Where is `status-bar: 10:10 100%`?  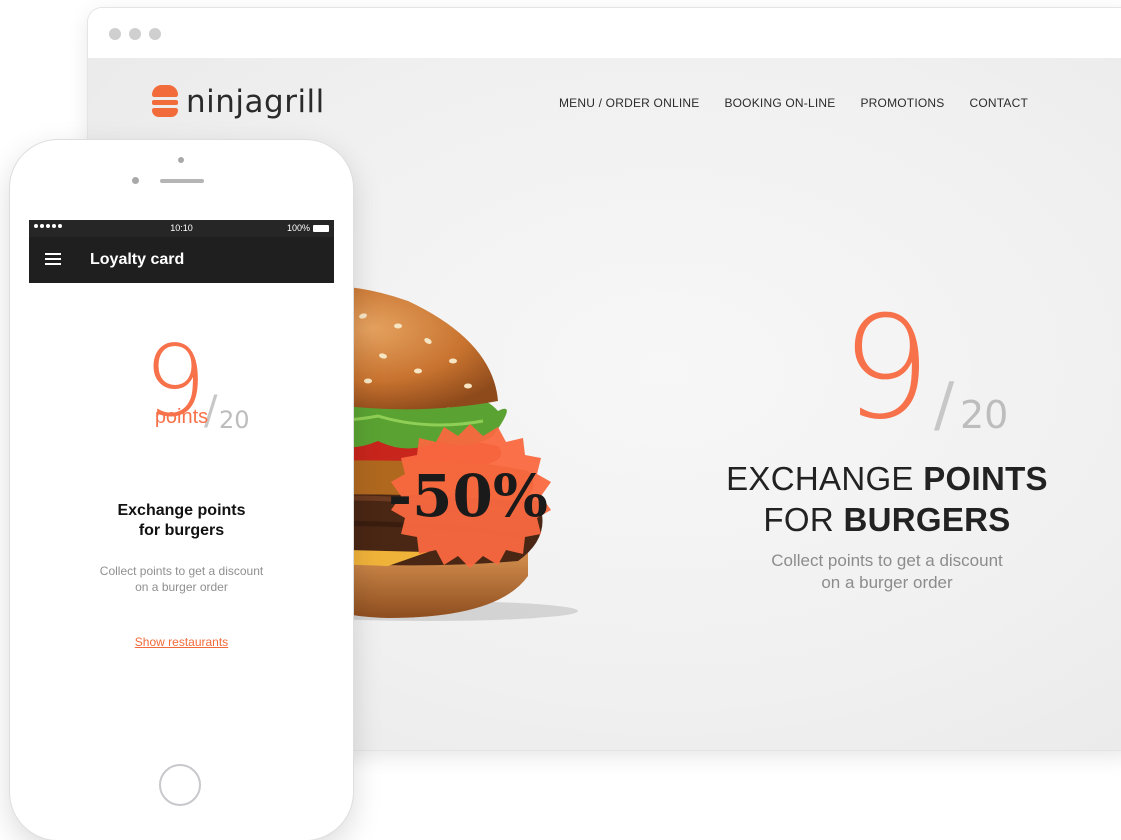
status-bar: 10:10 100% is located at coordinates (181, 228).